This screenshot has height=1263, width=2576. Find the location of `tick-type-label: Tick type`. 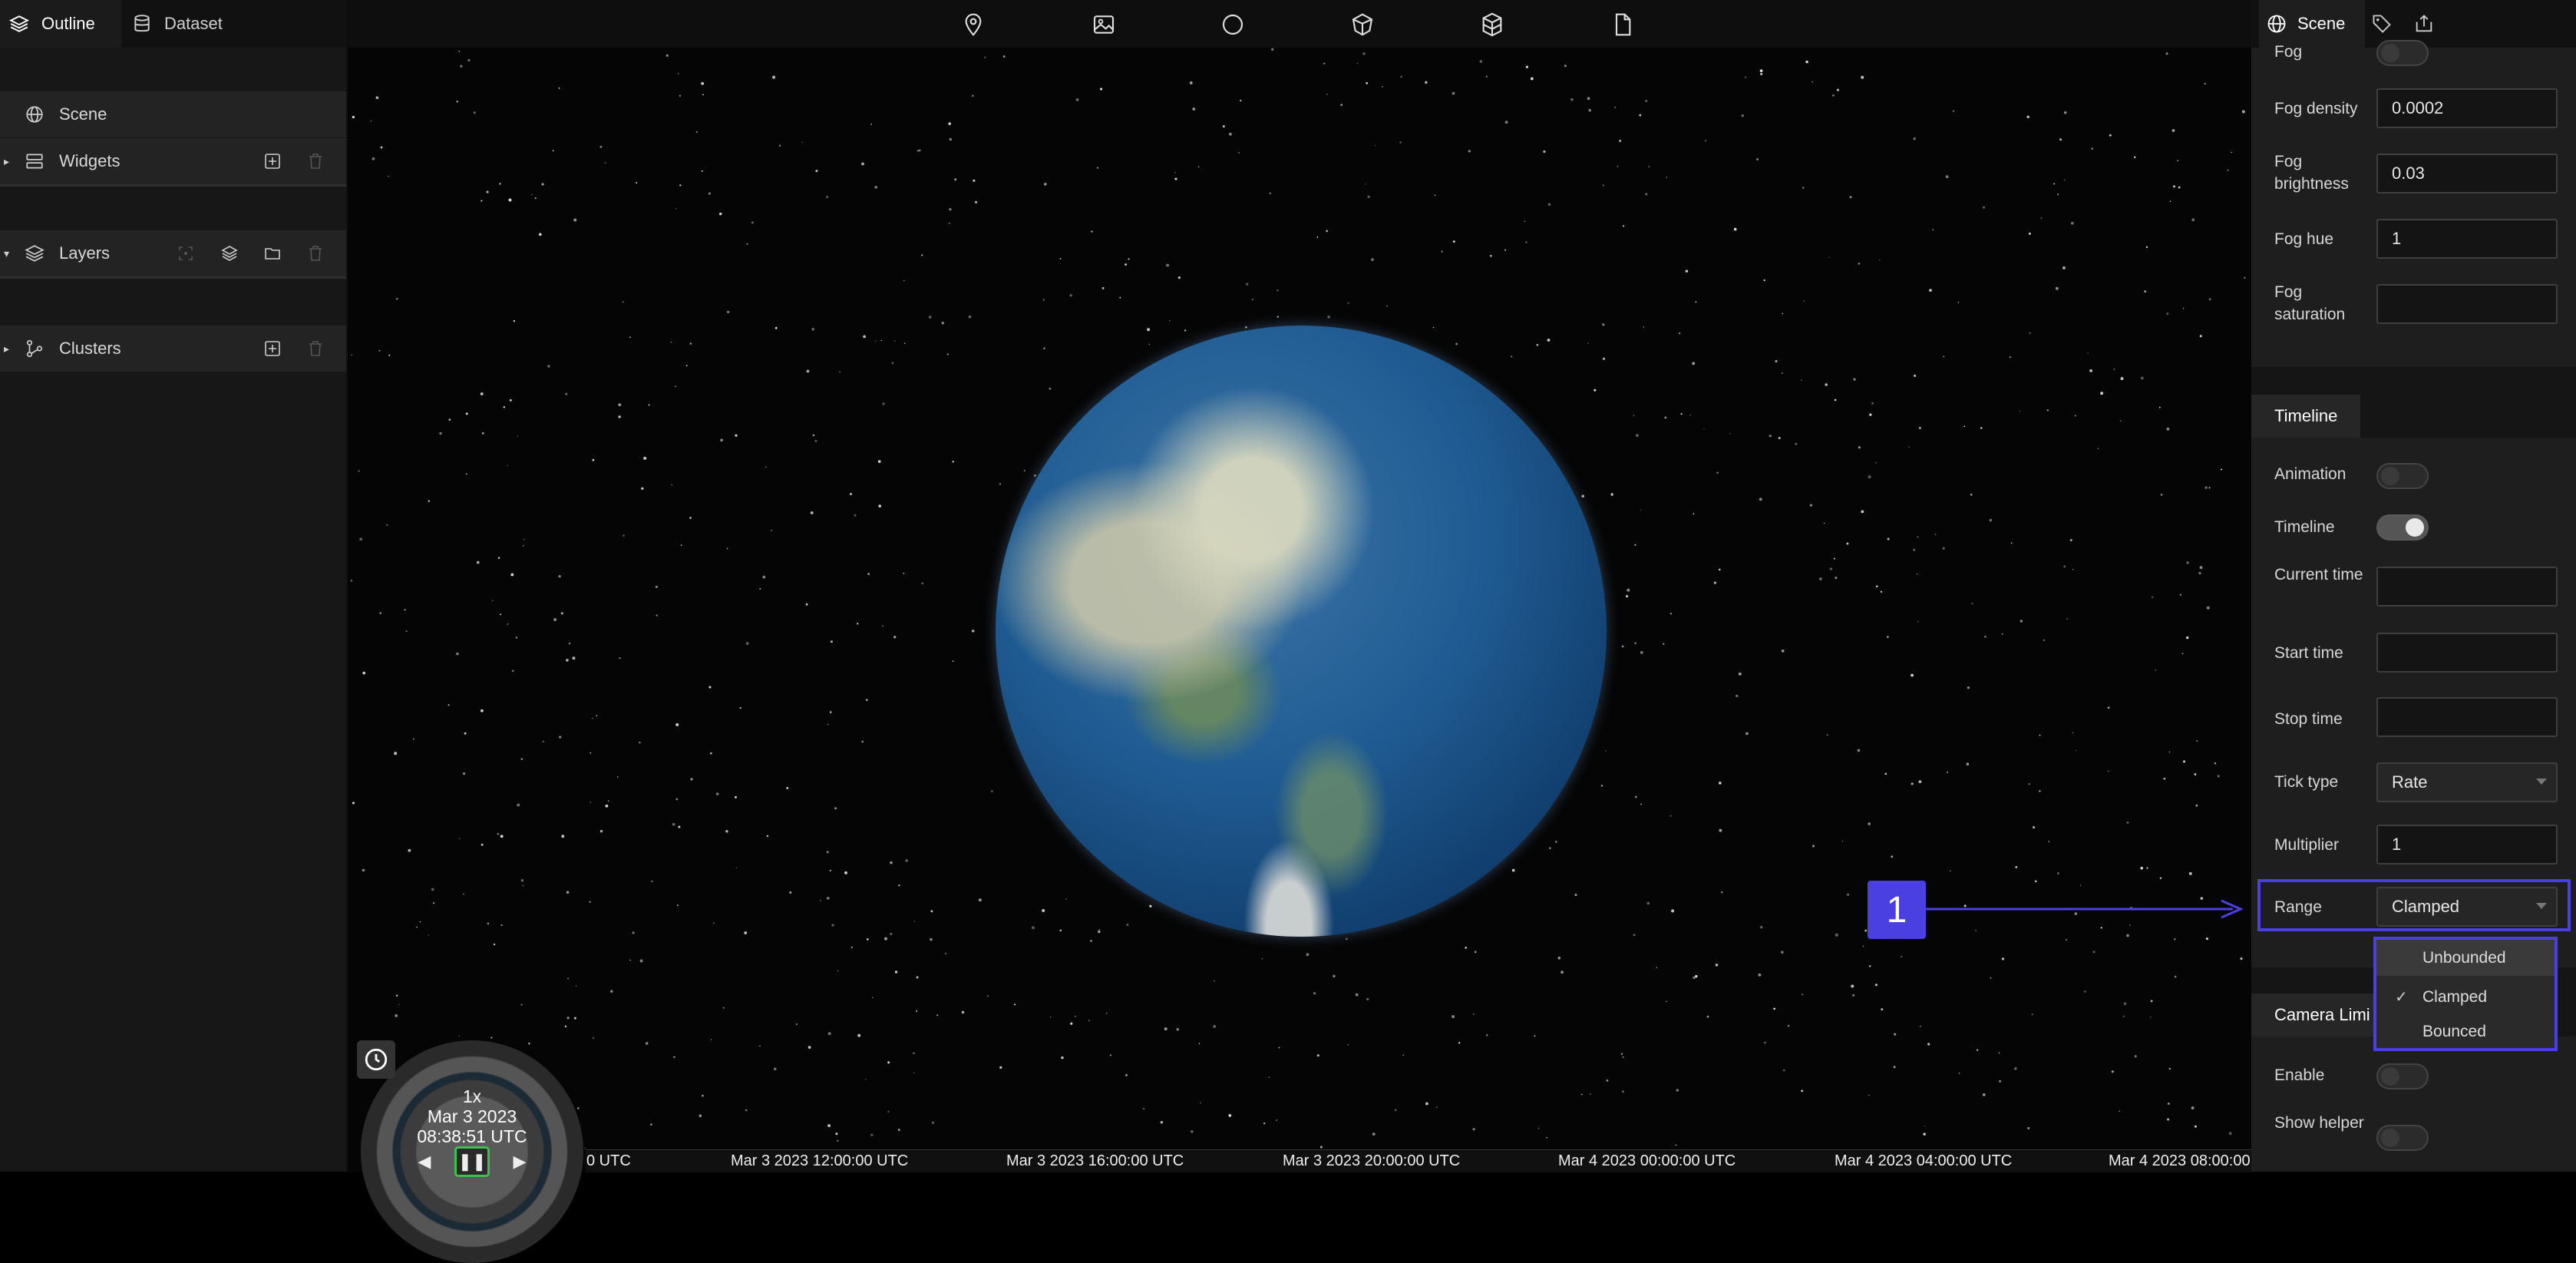

tick-type-label: Tick type is located at coordinates (2306, 782).